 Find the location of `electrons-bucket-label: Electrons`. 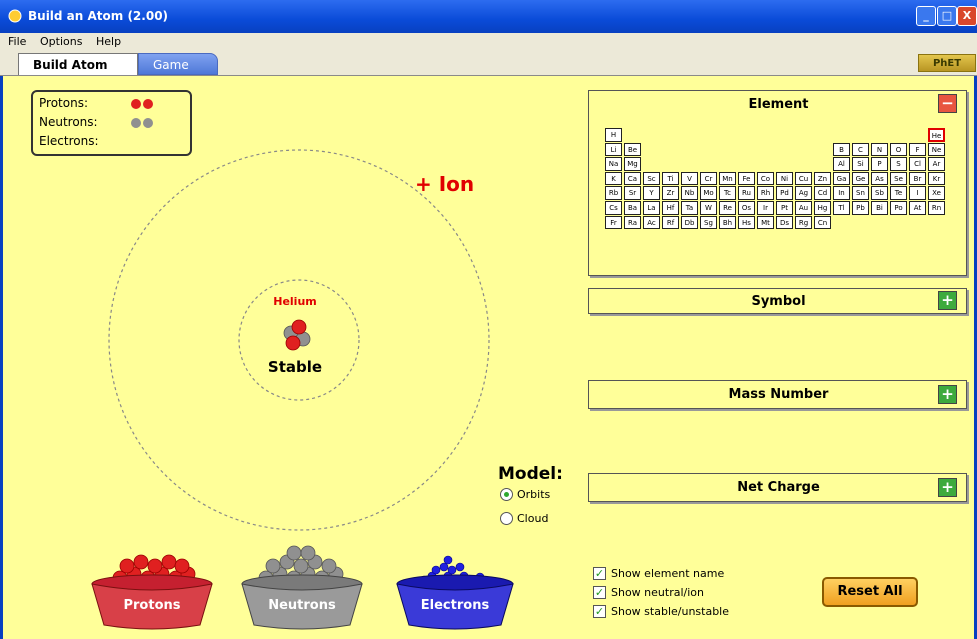

electrons-bucket-label: Electrons is located at coordinates (455, 605).